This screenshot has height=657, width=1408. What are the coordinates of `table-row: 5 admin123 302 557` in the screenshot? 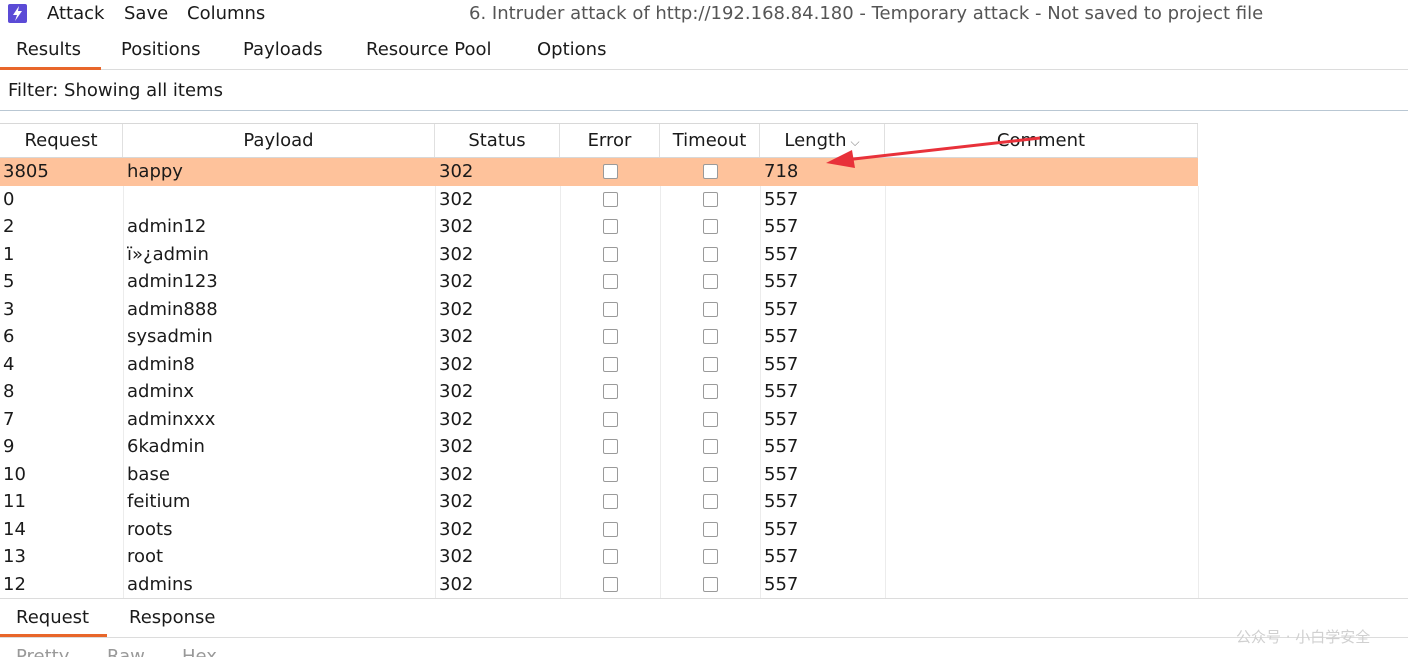 It's located at (599, 282).